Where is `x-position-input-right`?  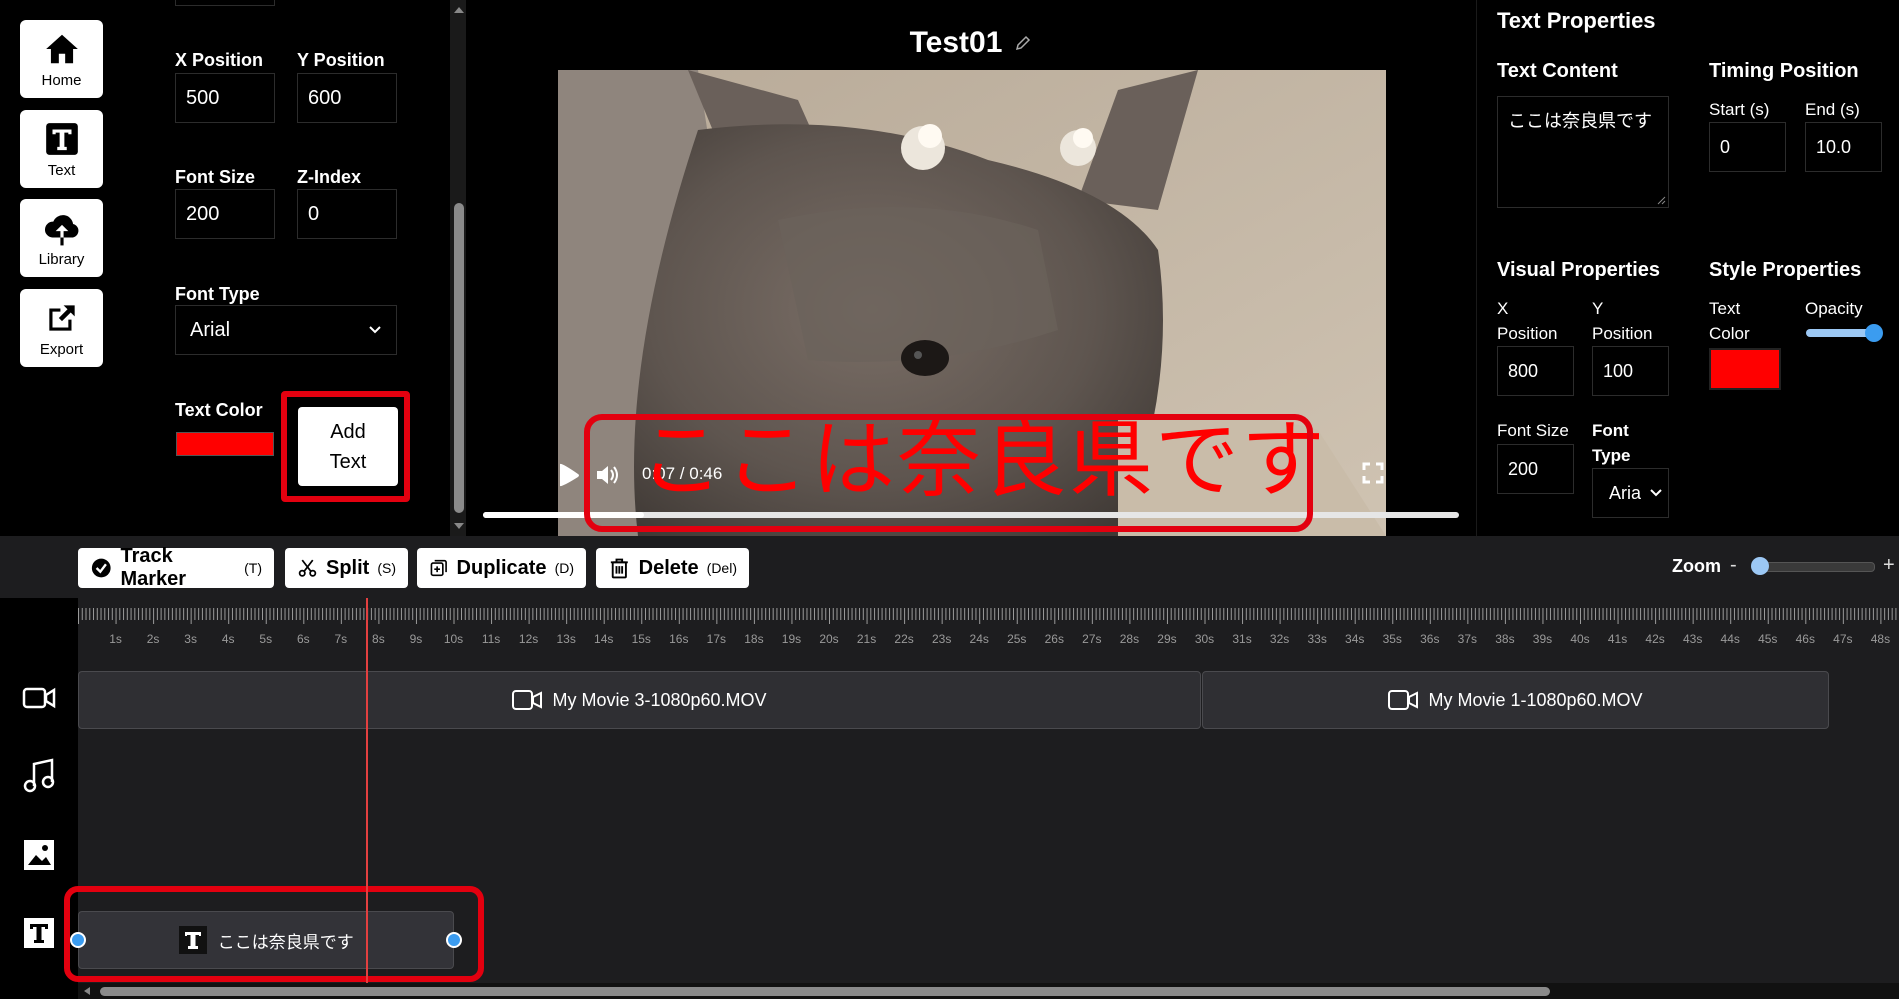
x-position-input-right is located at coordinates (1535, 371).